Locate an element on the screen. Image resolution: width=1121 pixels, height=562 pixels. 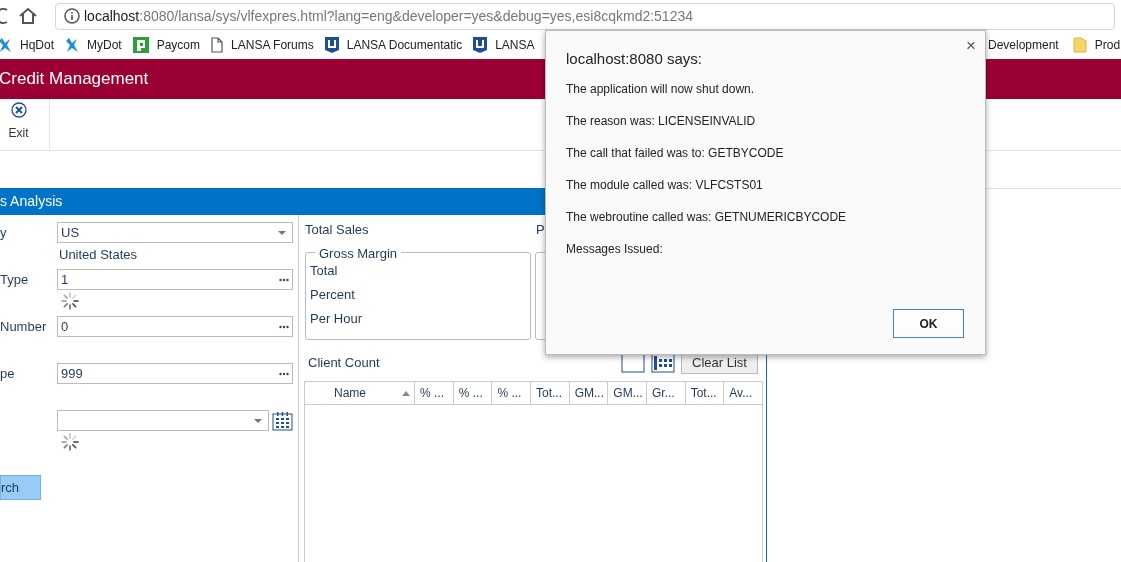
section-label: P is located at coordinates (540, 229).